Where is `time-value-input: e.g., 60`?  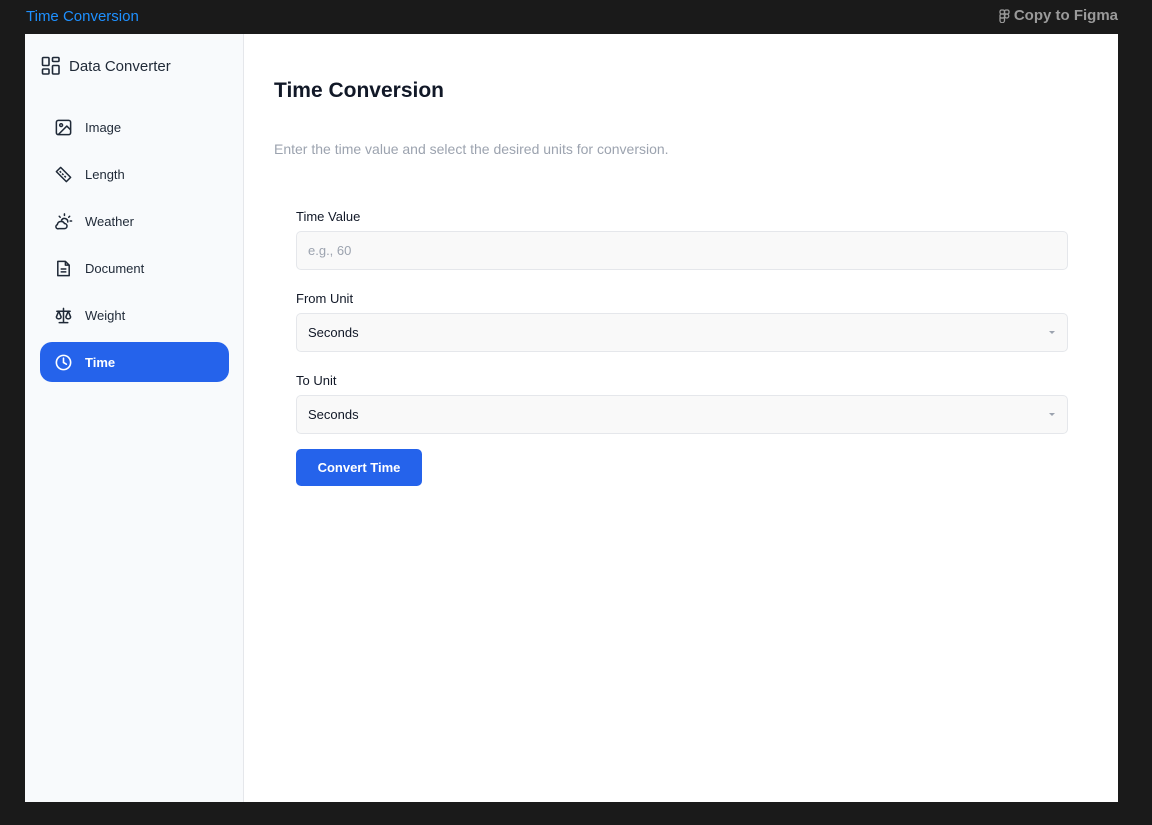 time-value-input: e.g., 60 is located at coordinates (682, 250).